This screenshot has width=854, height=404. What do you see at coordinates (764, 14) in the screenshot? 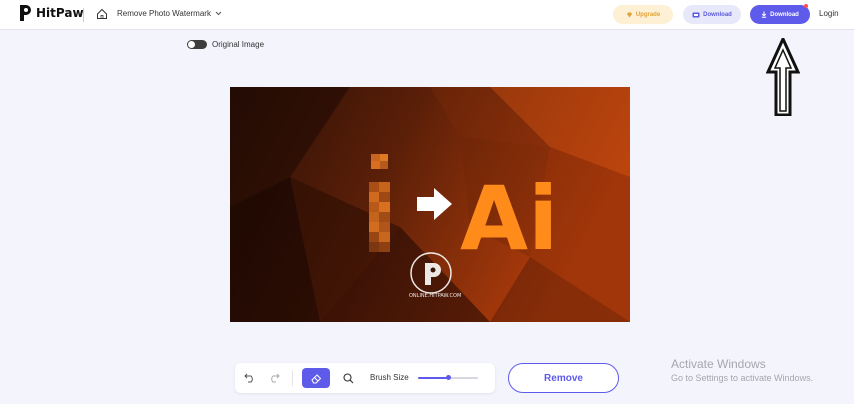
I see `download-icon` at bounding box center [764, 14].